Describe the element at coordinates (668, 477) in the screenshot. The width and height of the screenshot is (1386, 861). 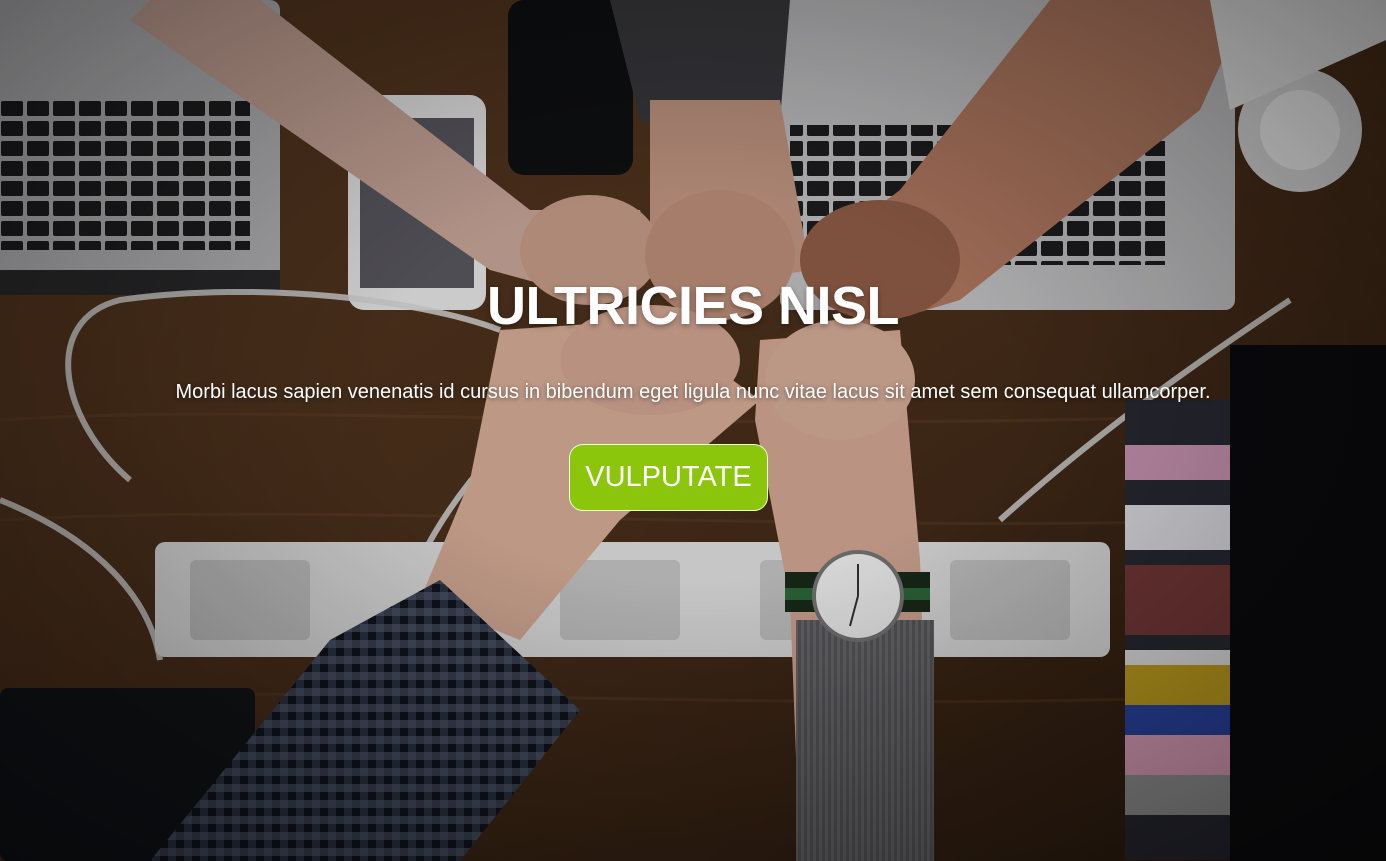
I see `cta-button: VULPUTATE` at that location.